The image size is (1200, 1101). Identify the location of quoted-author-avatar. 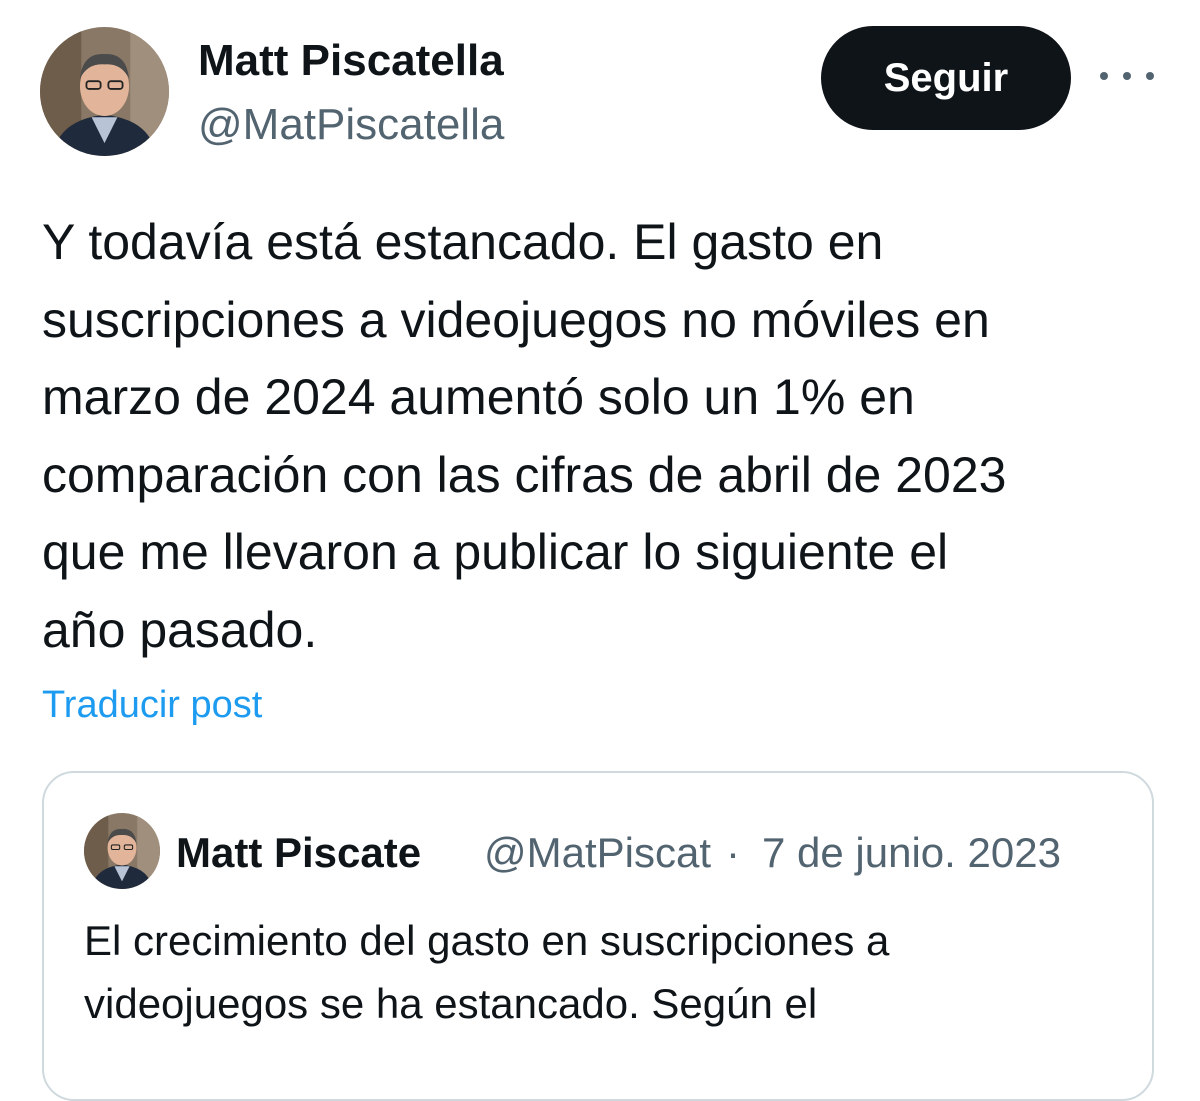
(122, 851).